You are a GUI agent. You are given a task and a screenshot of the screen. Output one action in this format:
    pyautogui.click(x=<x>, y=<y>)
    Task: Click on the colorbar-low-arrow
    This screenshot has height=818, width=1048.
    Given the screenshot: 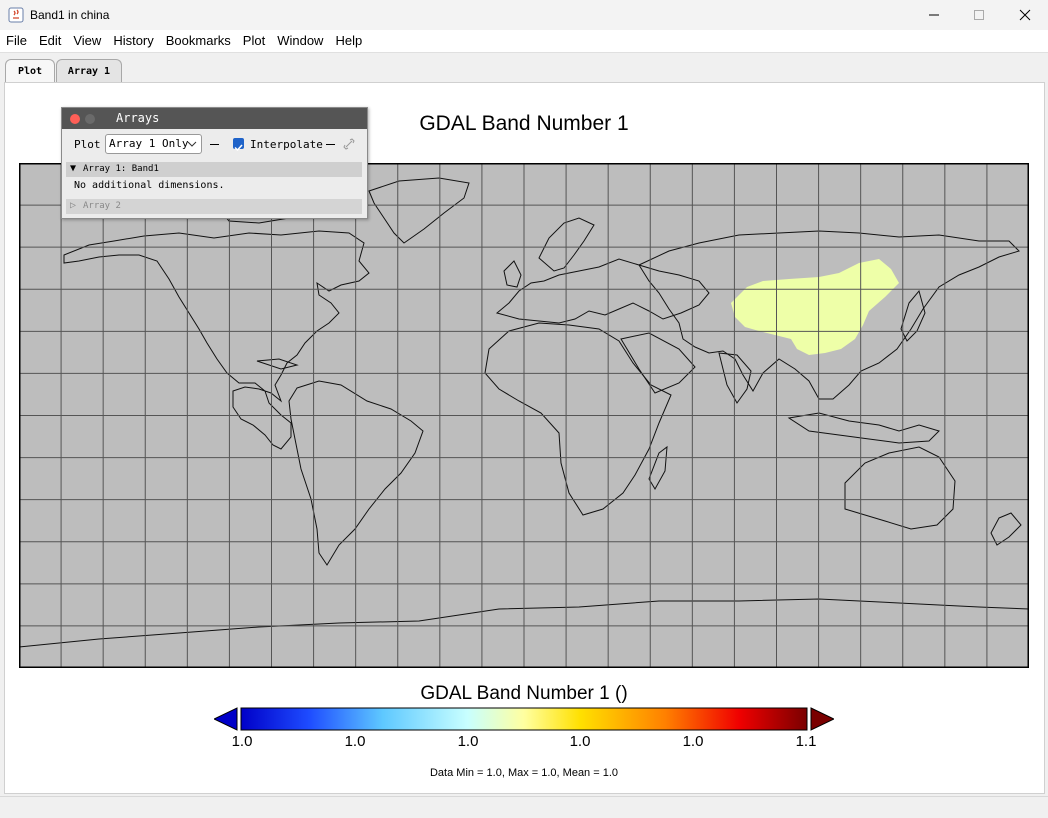 What is the action you would take?
    pyautogui.click(x=226, y=719)
    